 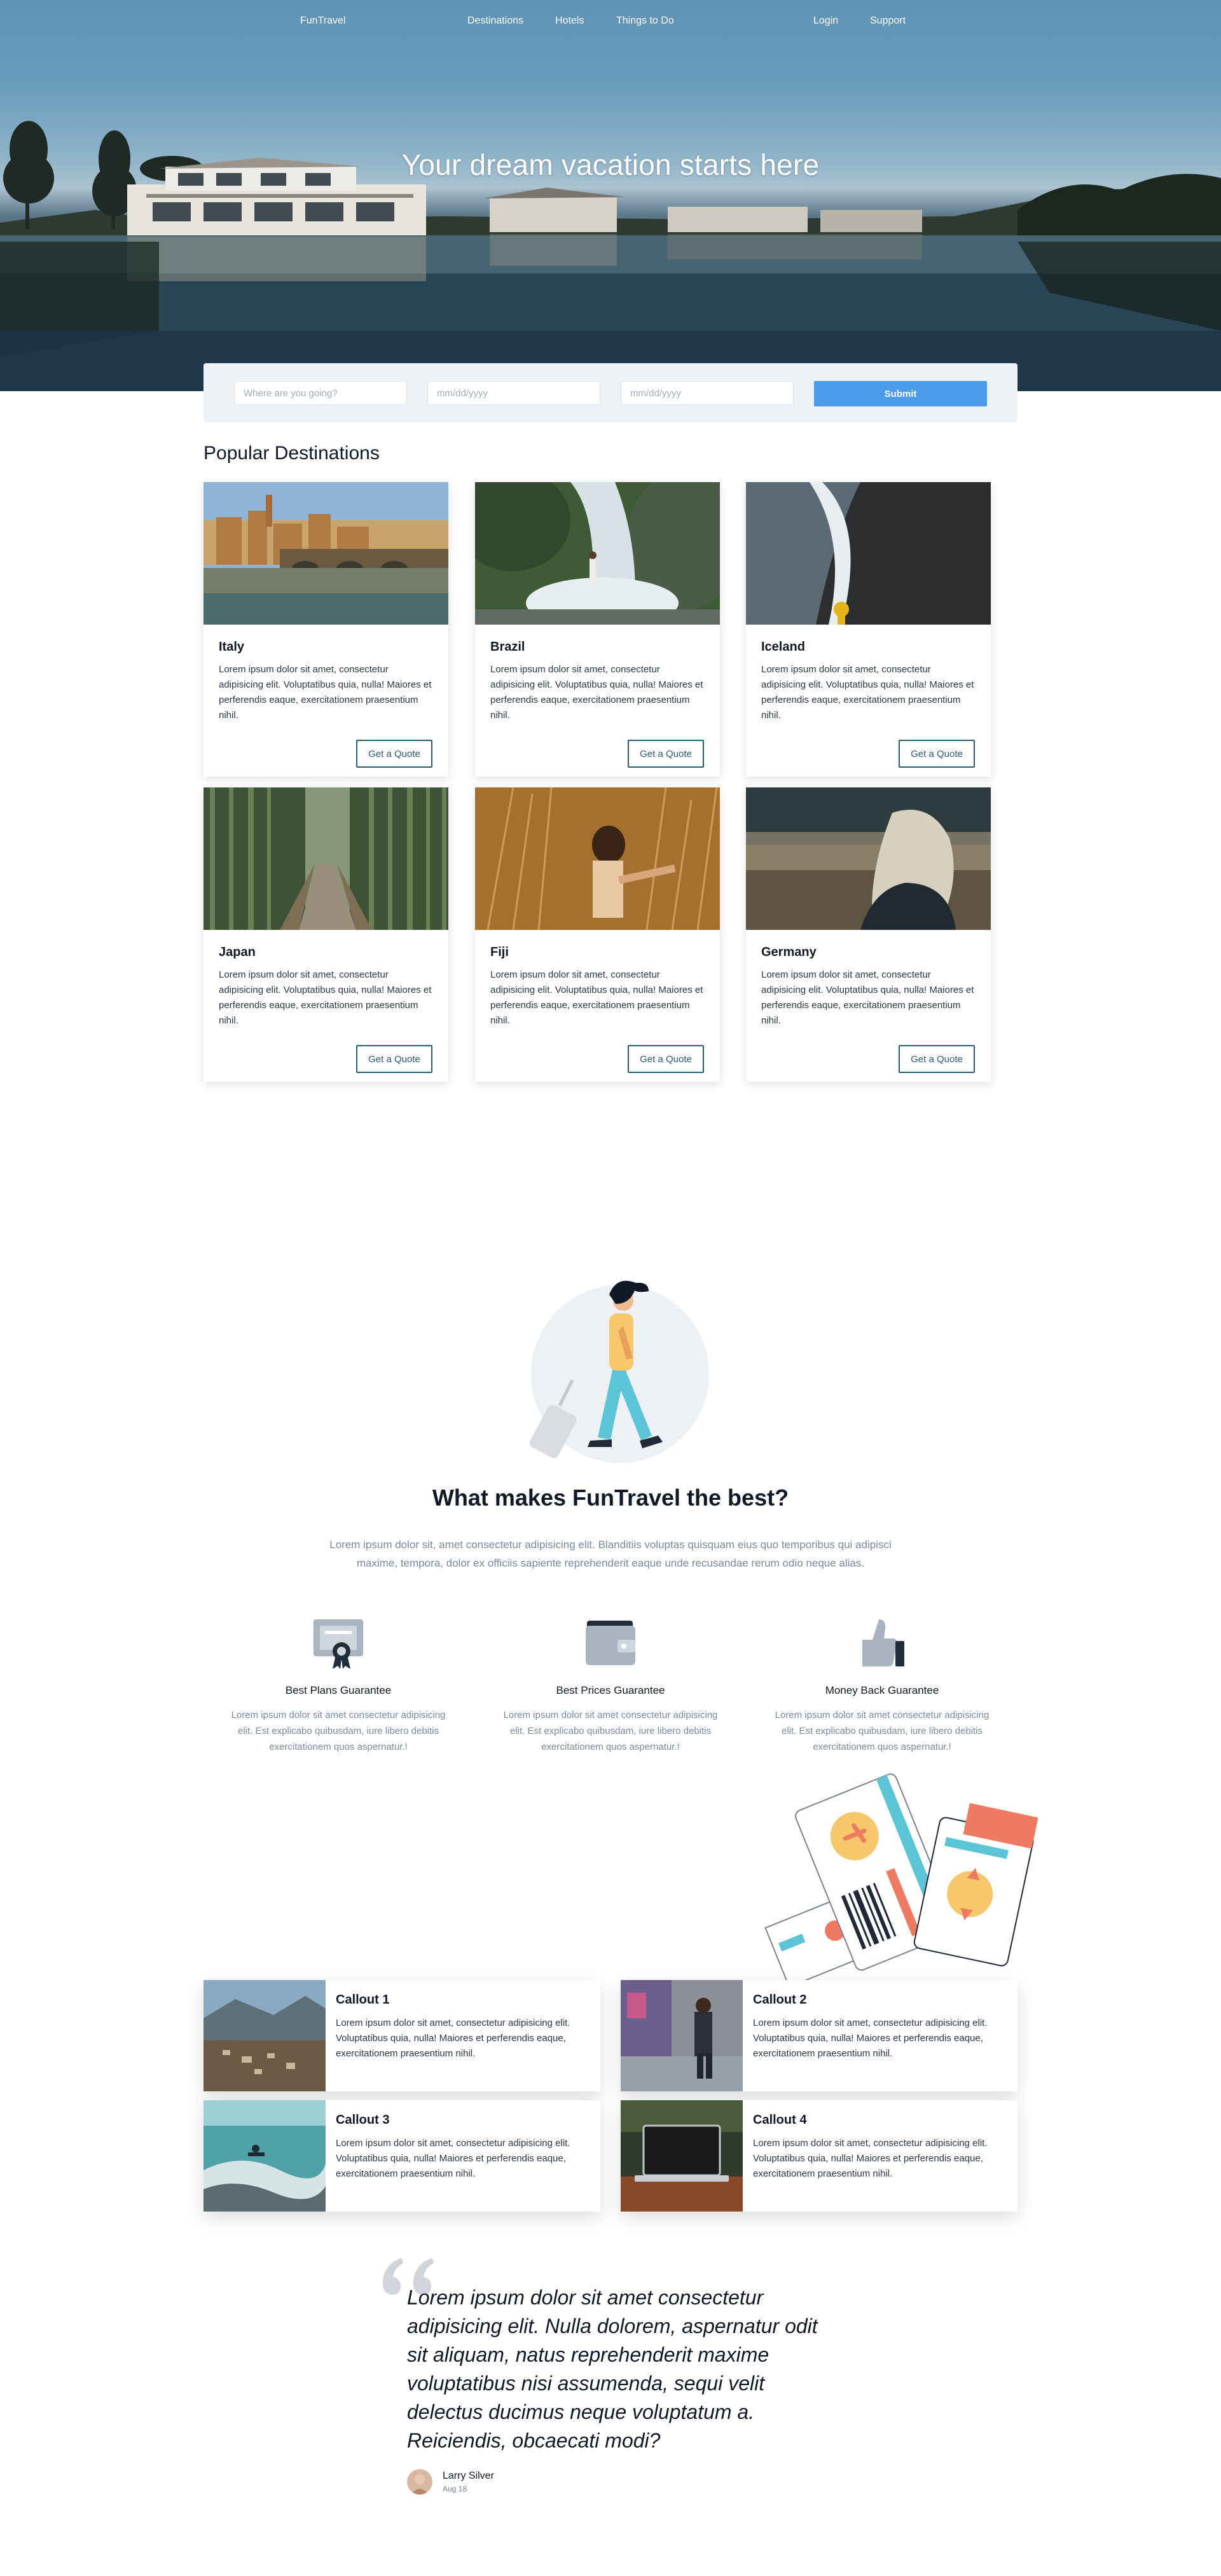 What do you see at coordinates (265, 2156) in the screenshot?
I see `callout-3-photo` at bounding box center [265, 2156].